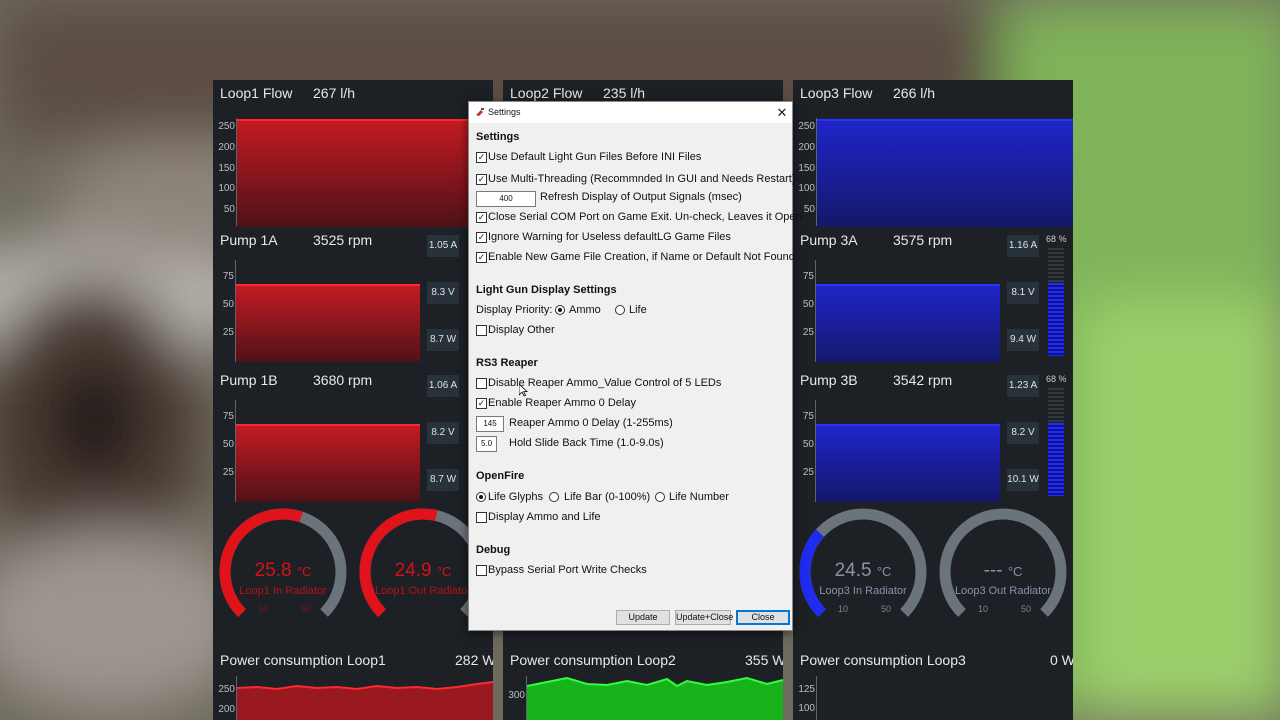 The width and height of the screenshot is (1280, 720). I want to click on close-button: Close, so click(763, 617).